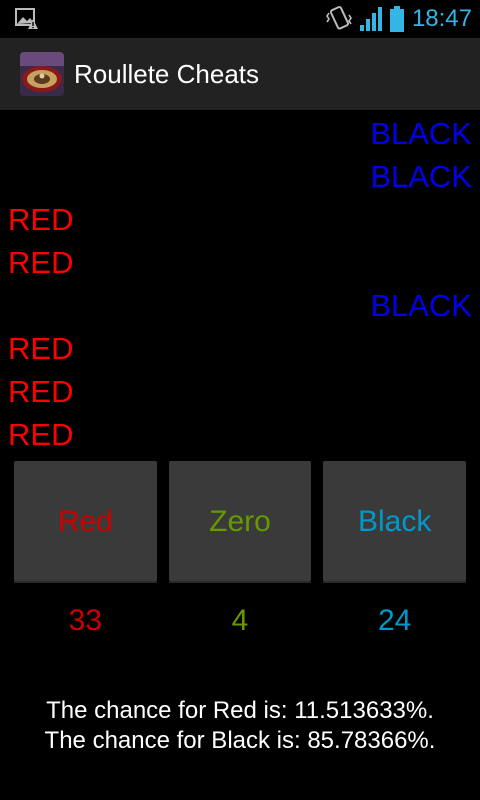 This screenshot has height=800, width=480. Describe the element at coordinates (240, 710) in the screenshot. I see `red-chance-text: The chance for Red is: 11.513633%.` at that location.